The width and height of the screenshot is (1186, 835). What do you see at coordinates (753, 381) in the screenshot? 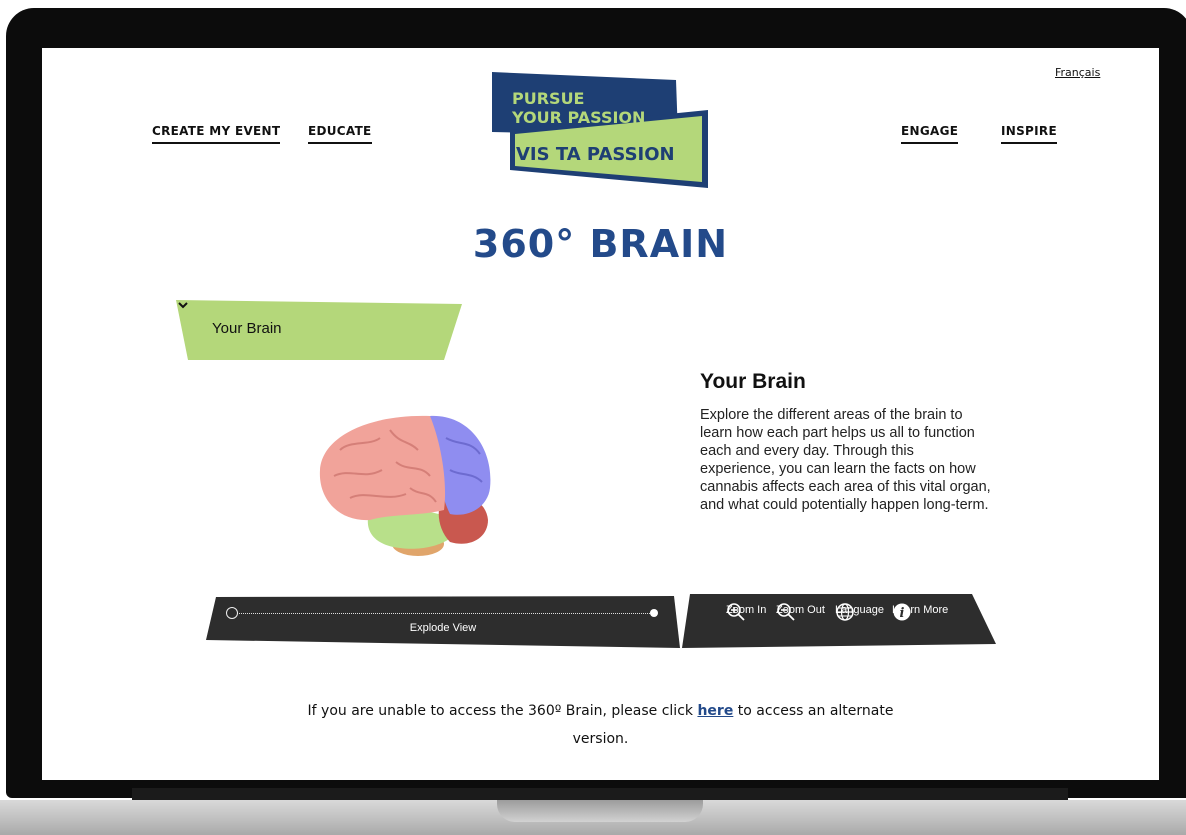
I see `info-title: Your Brain` at bounding box center [753, 381].